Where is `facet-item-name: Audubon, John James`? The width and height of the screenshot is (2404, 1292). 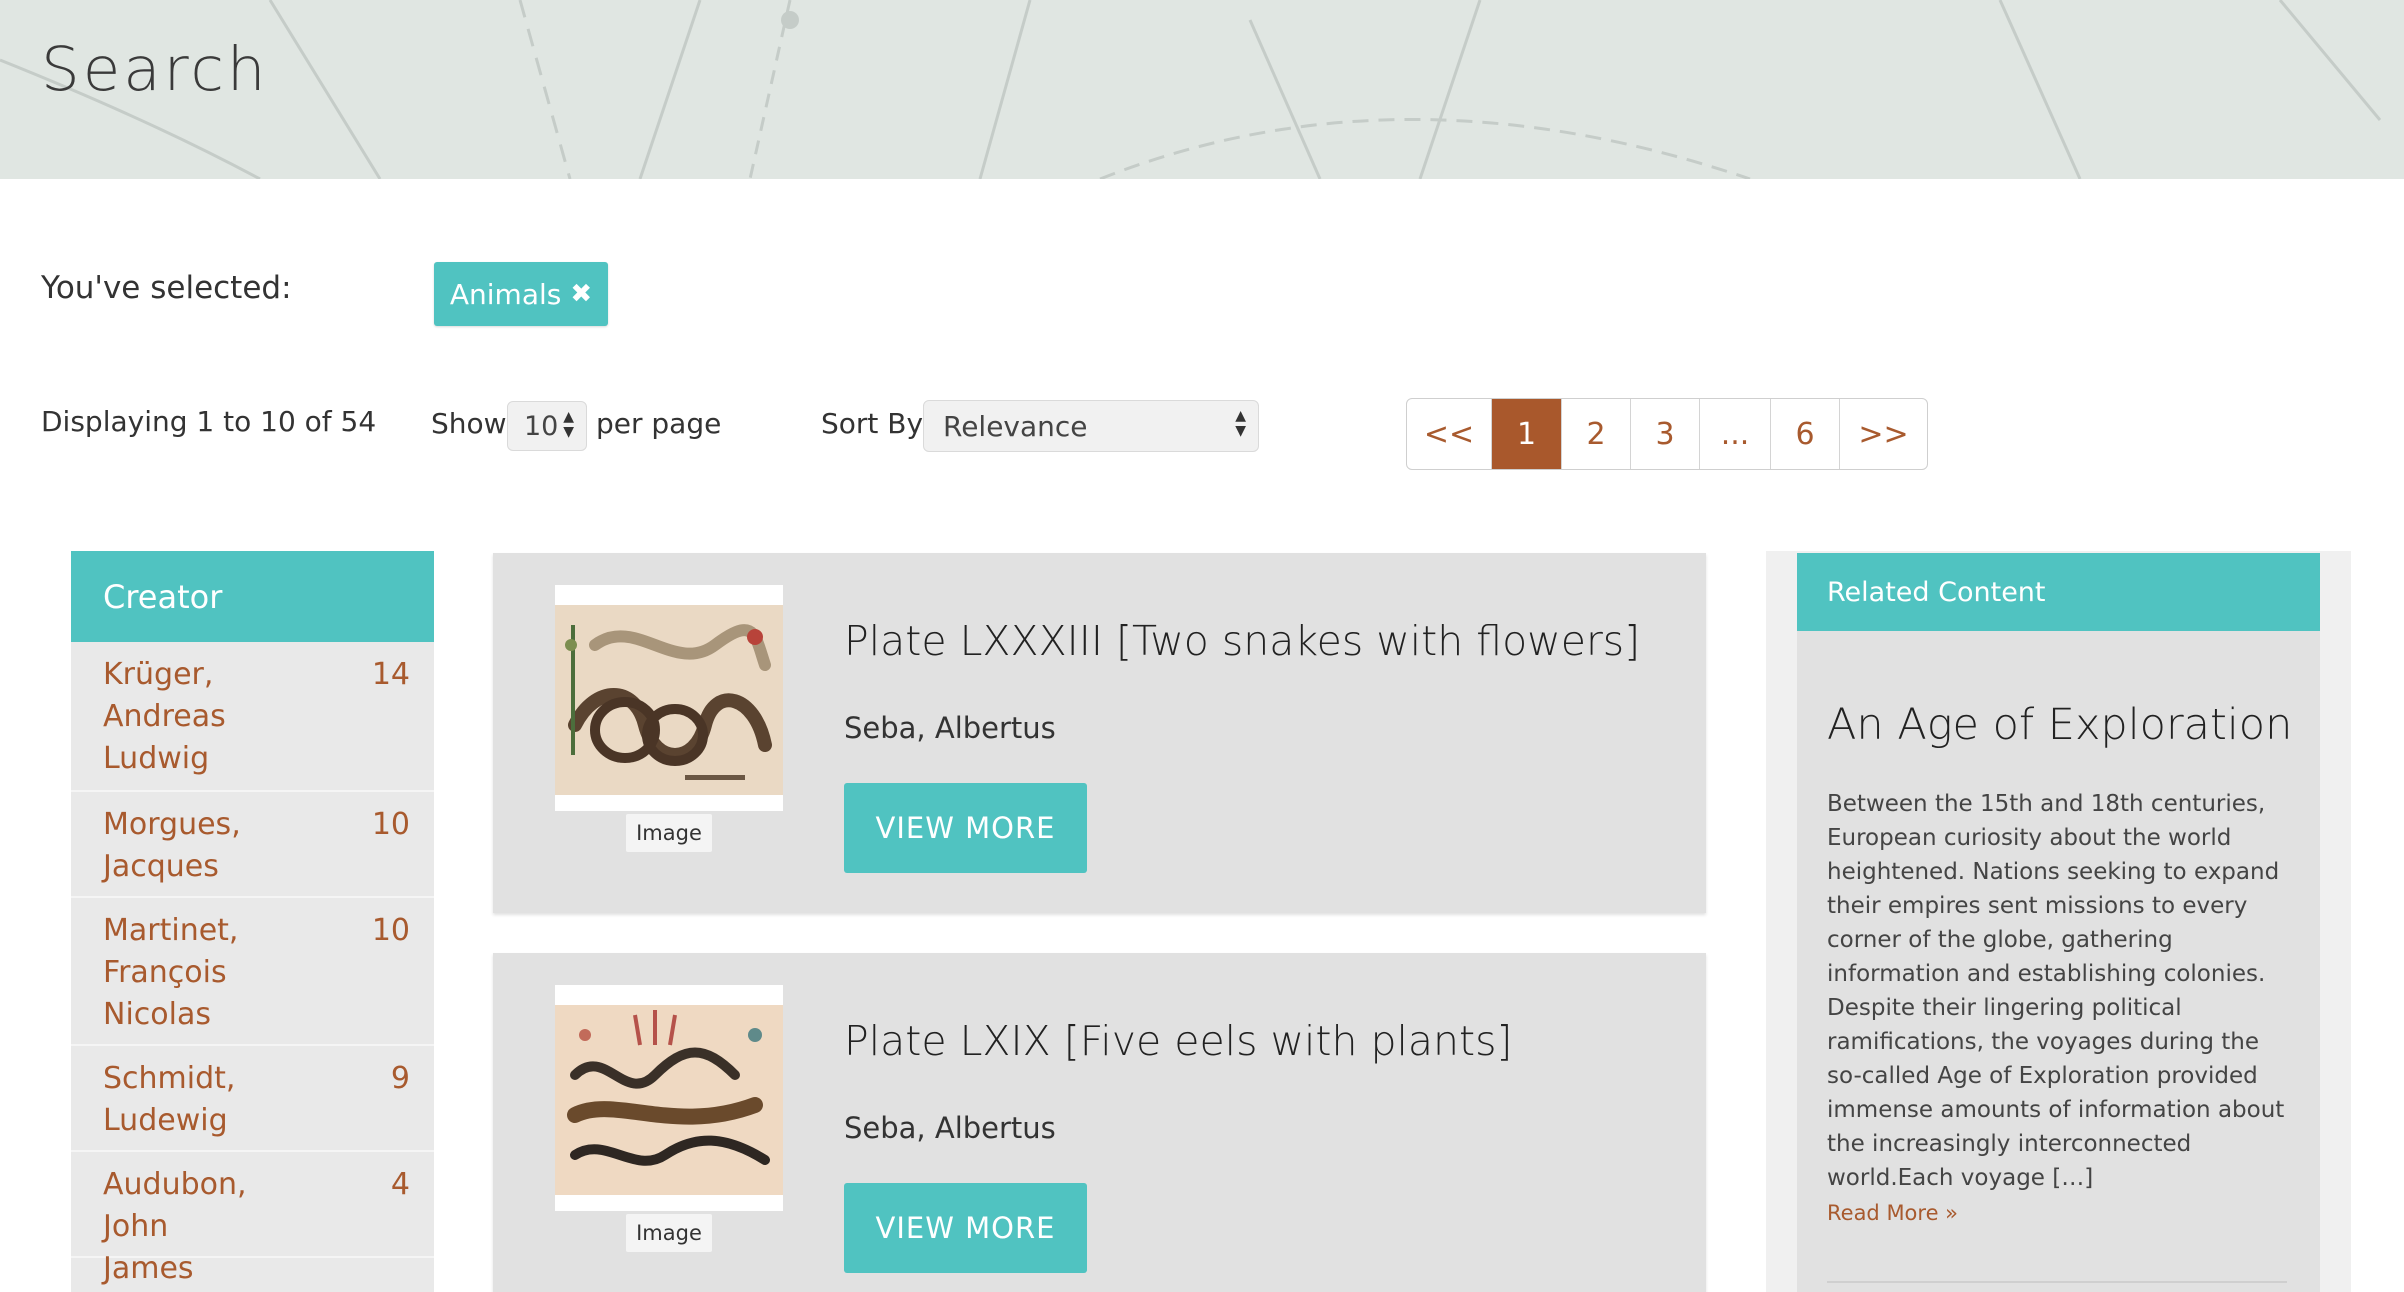 facet-item-name: Audubon, John James is located at coordinates (178, 1227).